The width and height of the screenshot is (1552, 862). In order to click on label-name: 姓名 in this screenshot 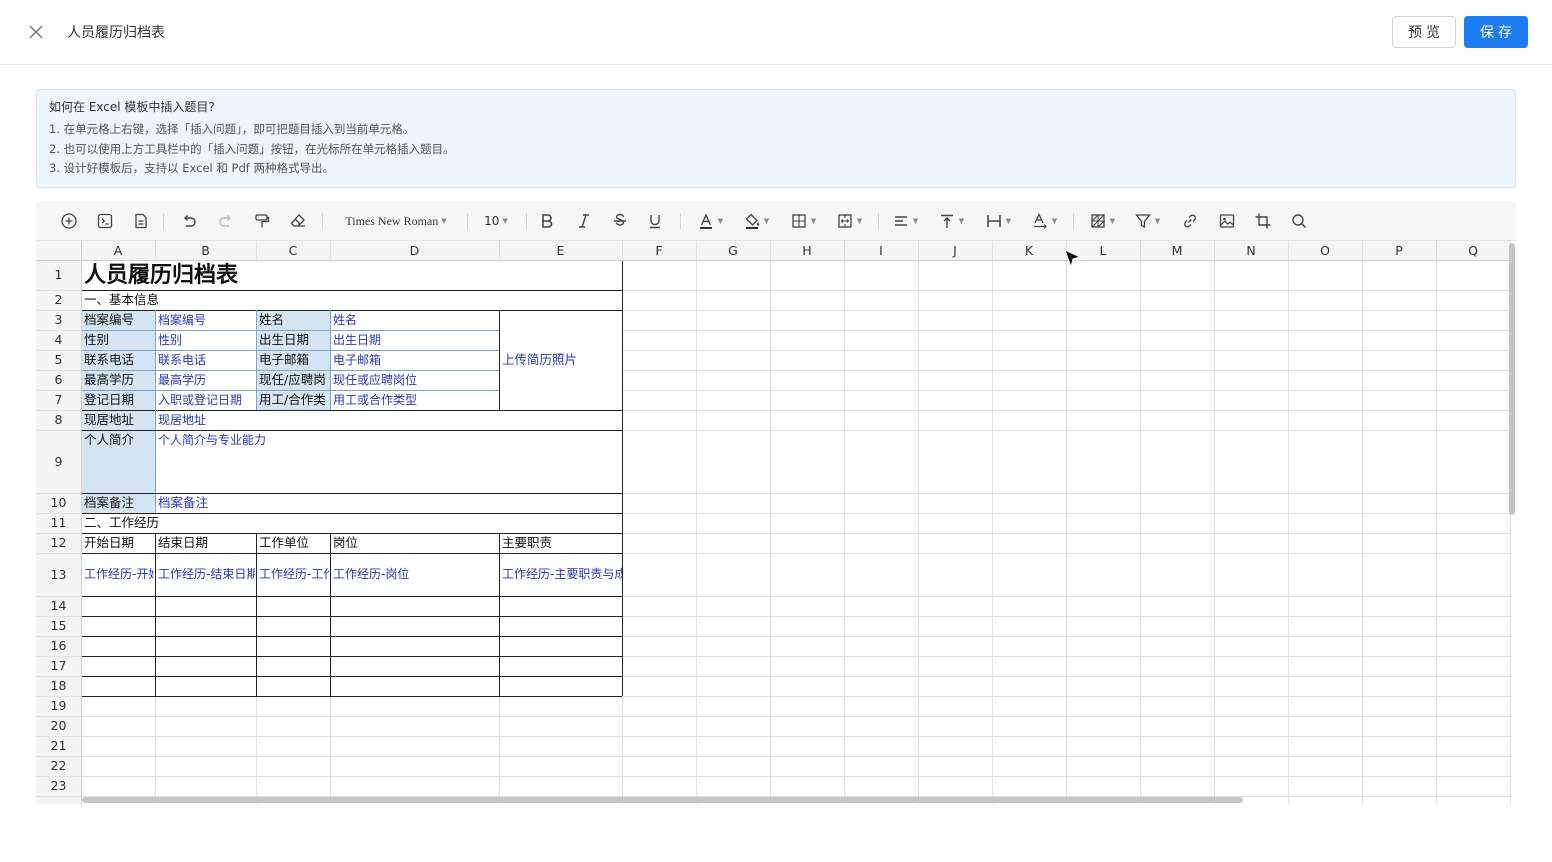, I will do `click(294, 320)`.